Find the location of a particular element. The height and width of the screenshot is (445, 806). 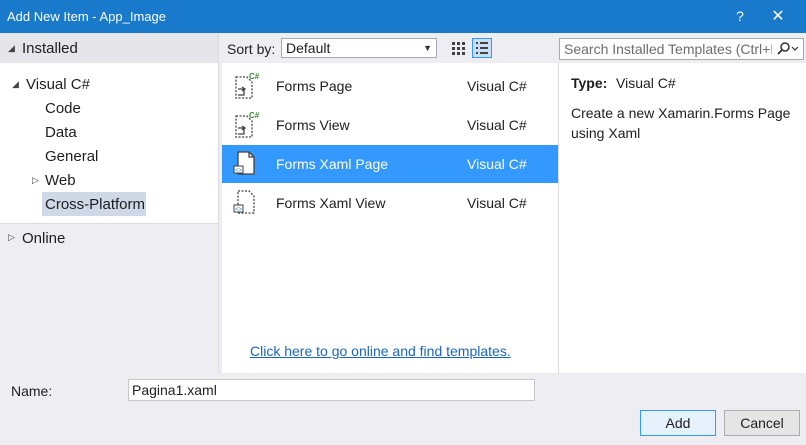

type-value: Visual C# is located at coordinates (646, 83).